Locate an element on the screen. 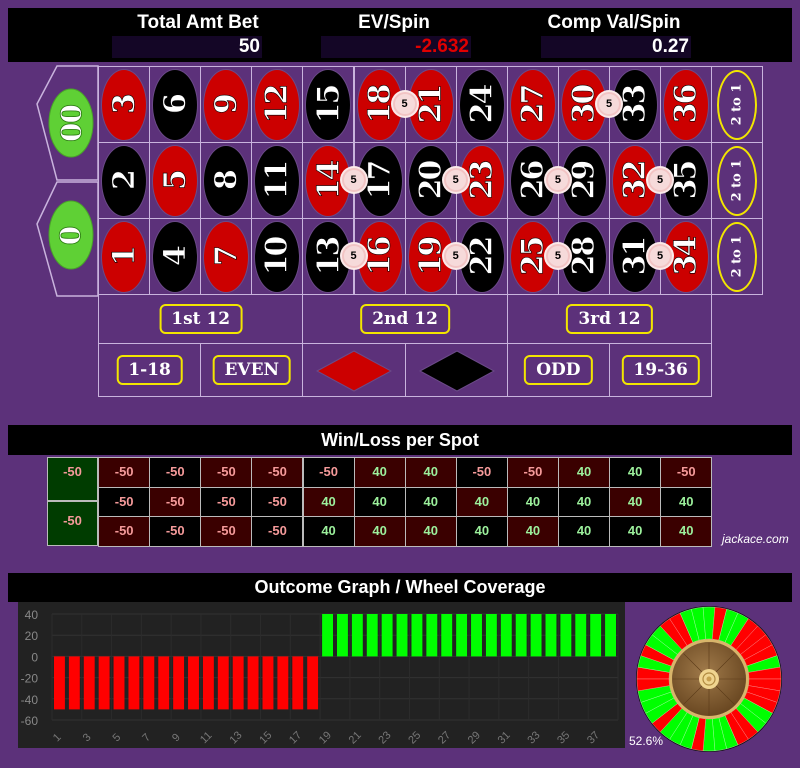 Image resolution: width=800 pixels, height=768 pixels. number-spot-8: 8 is located at coordinates (226, 180).